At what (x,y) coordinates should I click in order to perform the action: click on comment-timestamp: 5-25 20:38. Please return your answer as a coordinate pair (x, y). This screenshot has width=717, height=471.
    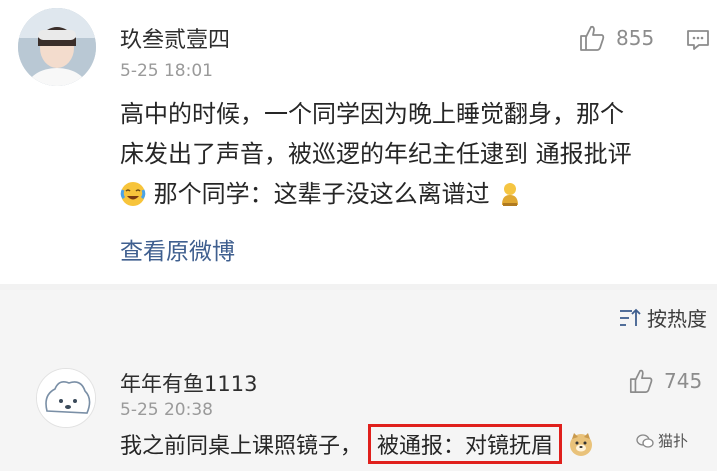
    Looking at the image, I should click on (166, 410).